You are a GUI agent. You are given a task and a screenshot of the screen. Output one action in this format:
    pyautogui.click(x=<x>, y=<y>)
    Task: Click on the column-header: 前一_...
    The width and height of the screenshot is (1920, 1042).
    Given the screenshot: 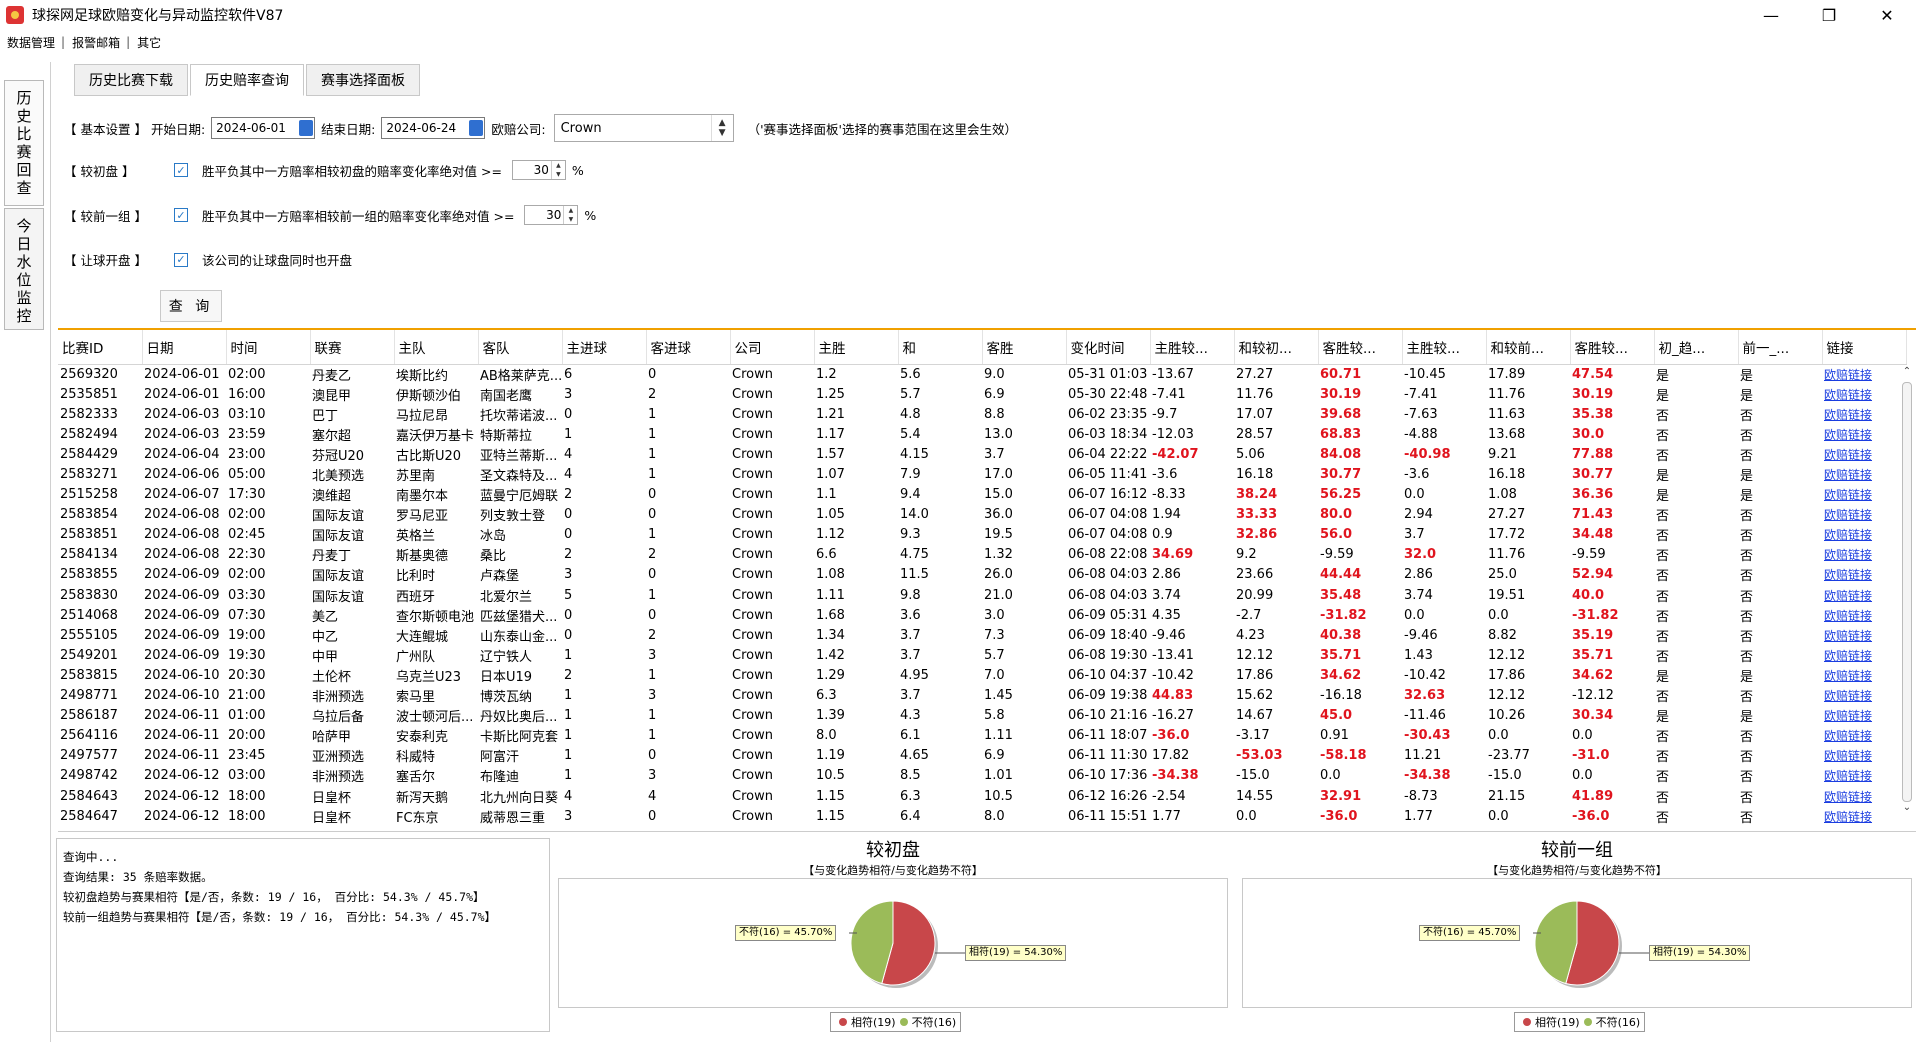 What is the action you would take?
    pyautogui.click(x=1780, y=347)
    